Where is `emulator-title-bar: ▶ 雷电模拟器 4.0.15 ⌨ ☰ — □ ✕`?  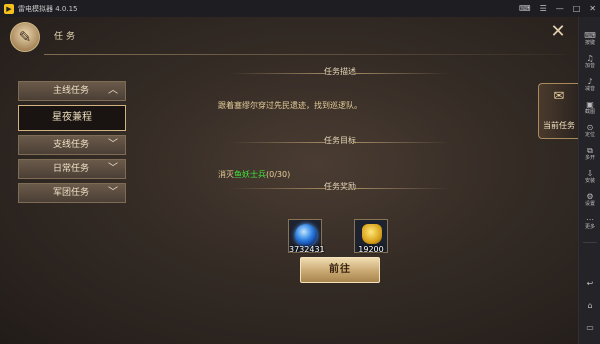
emulator-title-bar: ▶ 雷电模拟器 4.0.15 ⌨ ☰ — □ ✕ is located at coordinates (300, 8).